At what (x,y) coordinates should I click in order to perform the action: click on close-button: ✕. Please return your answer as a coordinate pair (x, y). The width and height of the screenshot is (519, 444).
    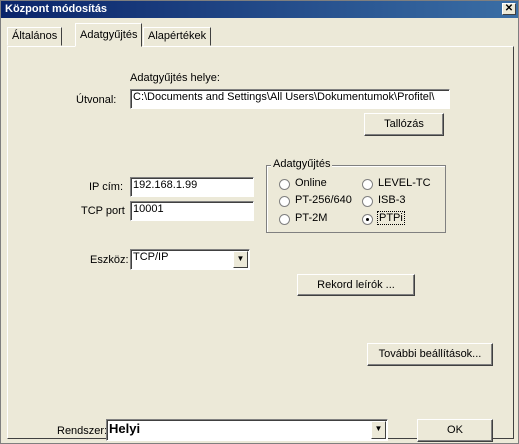
    Looking at the image, I should click on (509, 9).